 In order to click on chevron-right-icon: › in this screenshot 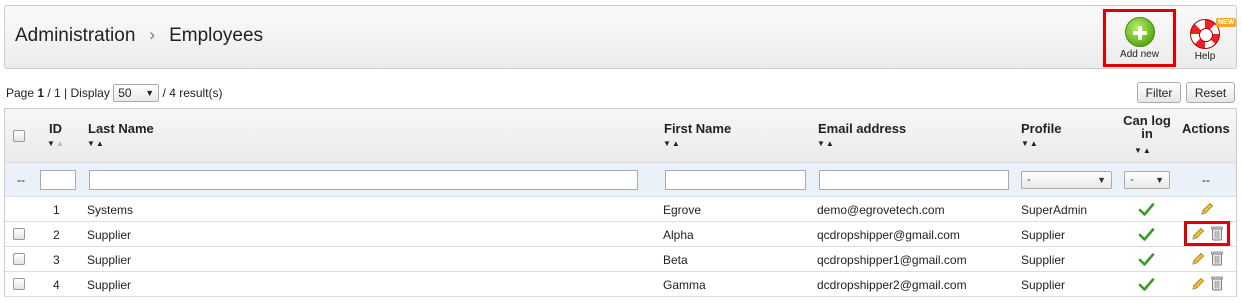, I will do `click(152, 34)`.